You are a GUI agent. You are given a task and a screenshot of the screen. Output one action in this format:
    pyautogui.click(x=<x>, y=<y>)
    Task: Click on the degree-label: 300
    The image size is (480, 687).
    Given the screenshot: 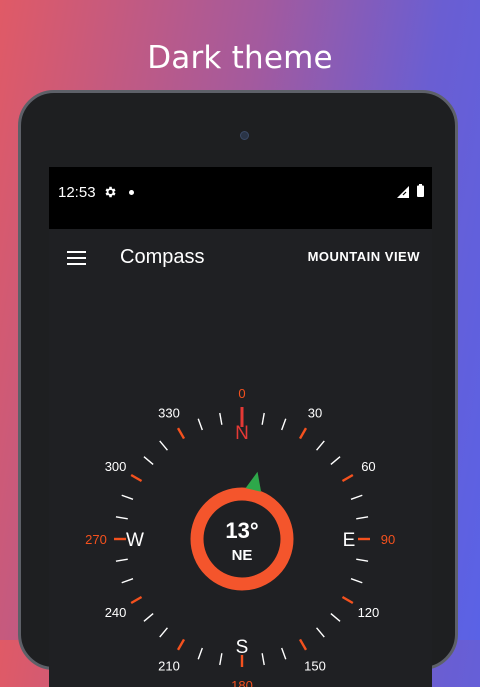 What is the action you would take?
    pyautogui.click(x=116, y=466)
    